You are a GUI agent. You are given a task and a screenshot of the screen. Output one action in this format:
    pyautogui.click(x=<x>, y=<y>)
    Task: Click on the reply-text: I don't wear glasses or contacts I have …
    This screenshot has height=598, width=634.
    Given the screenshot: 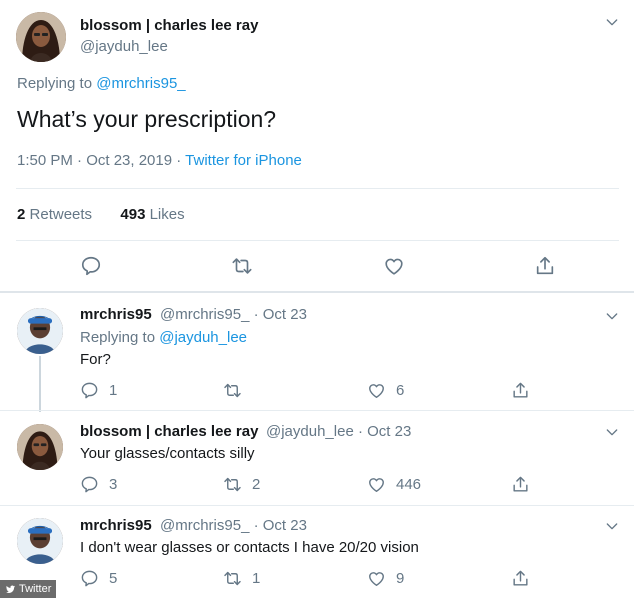 What is the action you would take?
    pyautogui.click(x=249, y=547)
    